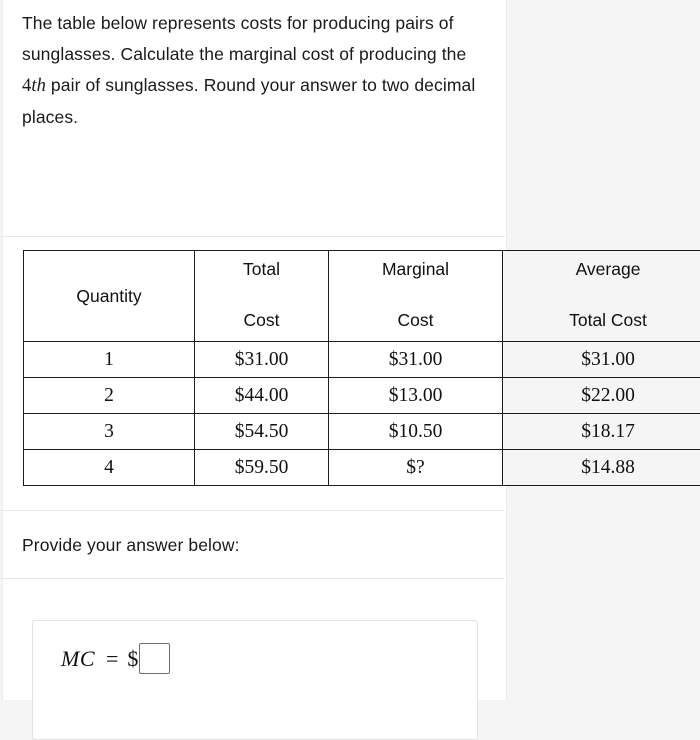 The width and height of the screenshot is (700, 740). What do you see at coordinates (109, 468) in the screenshot?
I see `cell-quantity: 4` at bounding box center [109, 468].